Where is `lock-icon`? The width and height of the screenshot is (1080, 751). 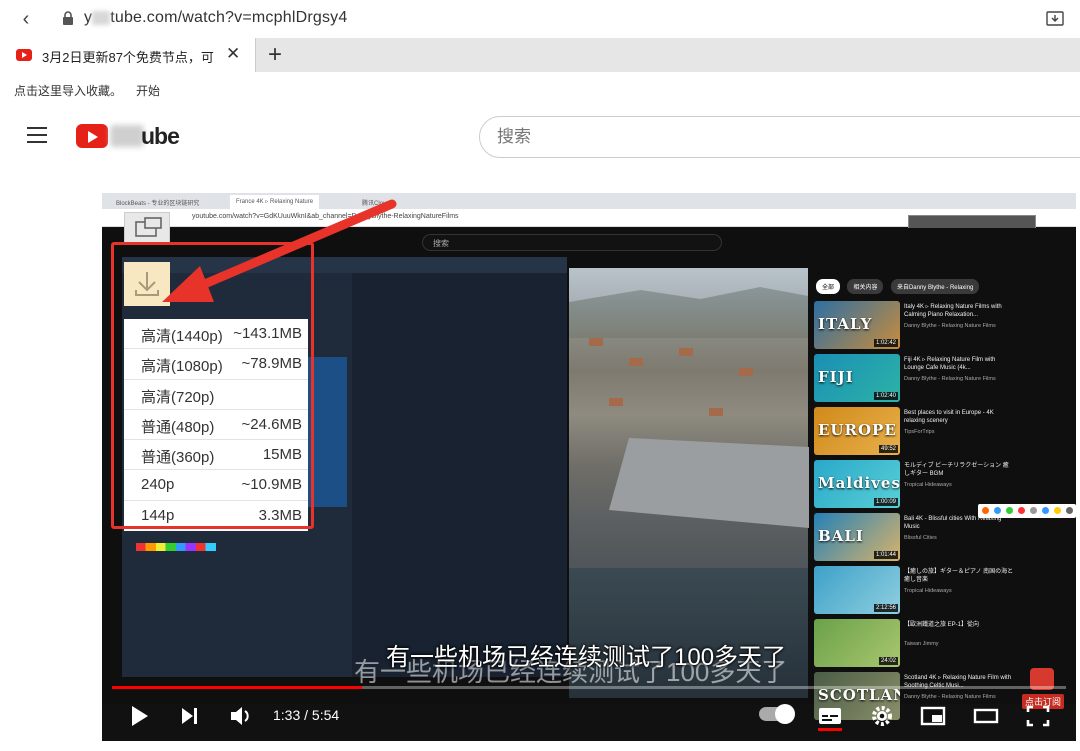
lock-icon is located at coordinates (68, 18).